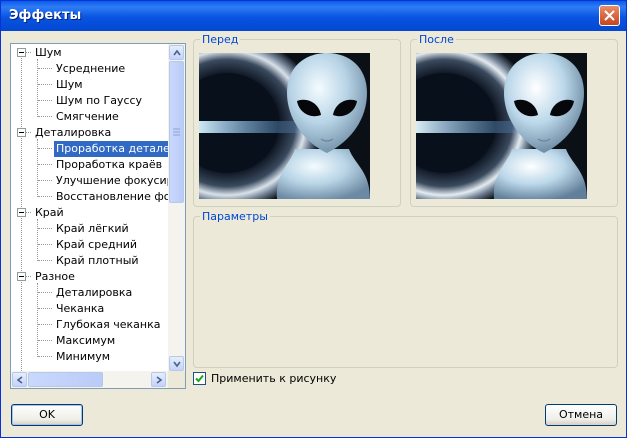 This screenshot has height=438, width=627. I want to click on cancel-button: Отмена, so click(581, 415).